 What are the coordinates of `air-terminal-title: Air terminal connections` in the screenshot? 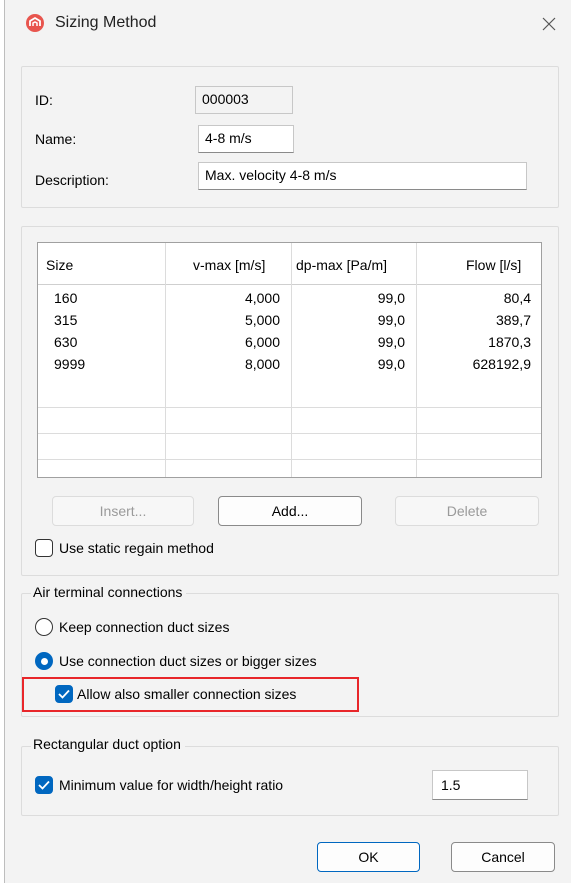 It's located at (109, 592).